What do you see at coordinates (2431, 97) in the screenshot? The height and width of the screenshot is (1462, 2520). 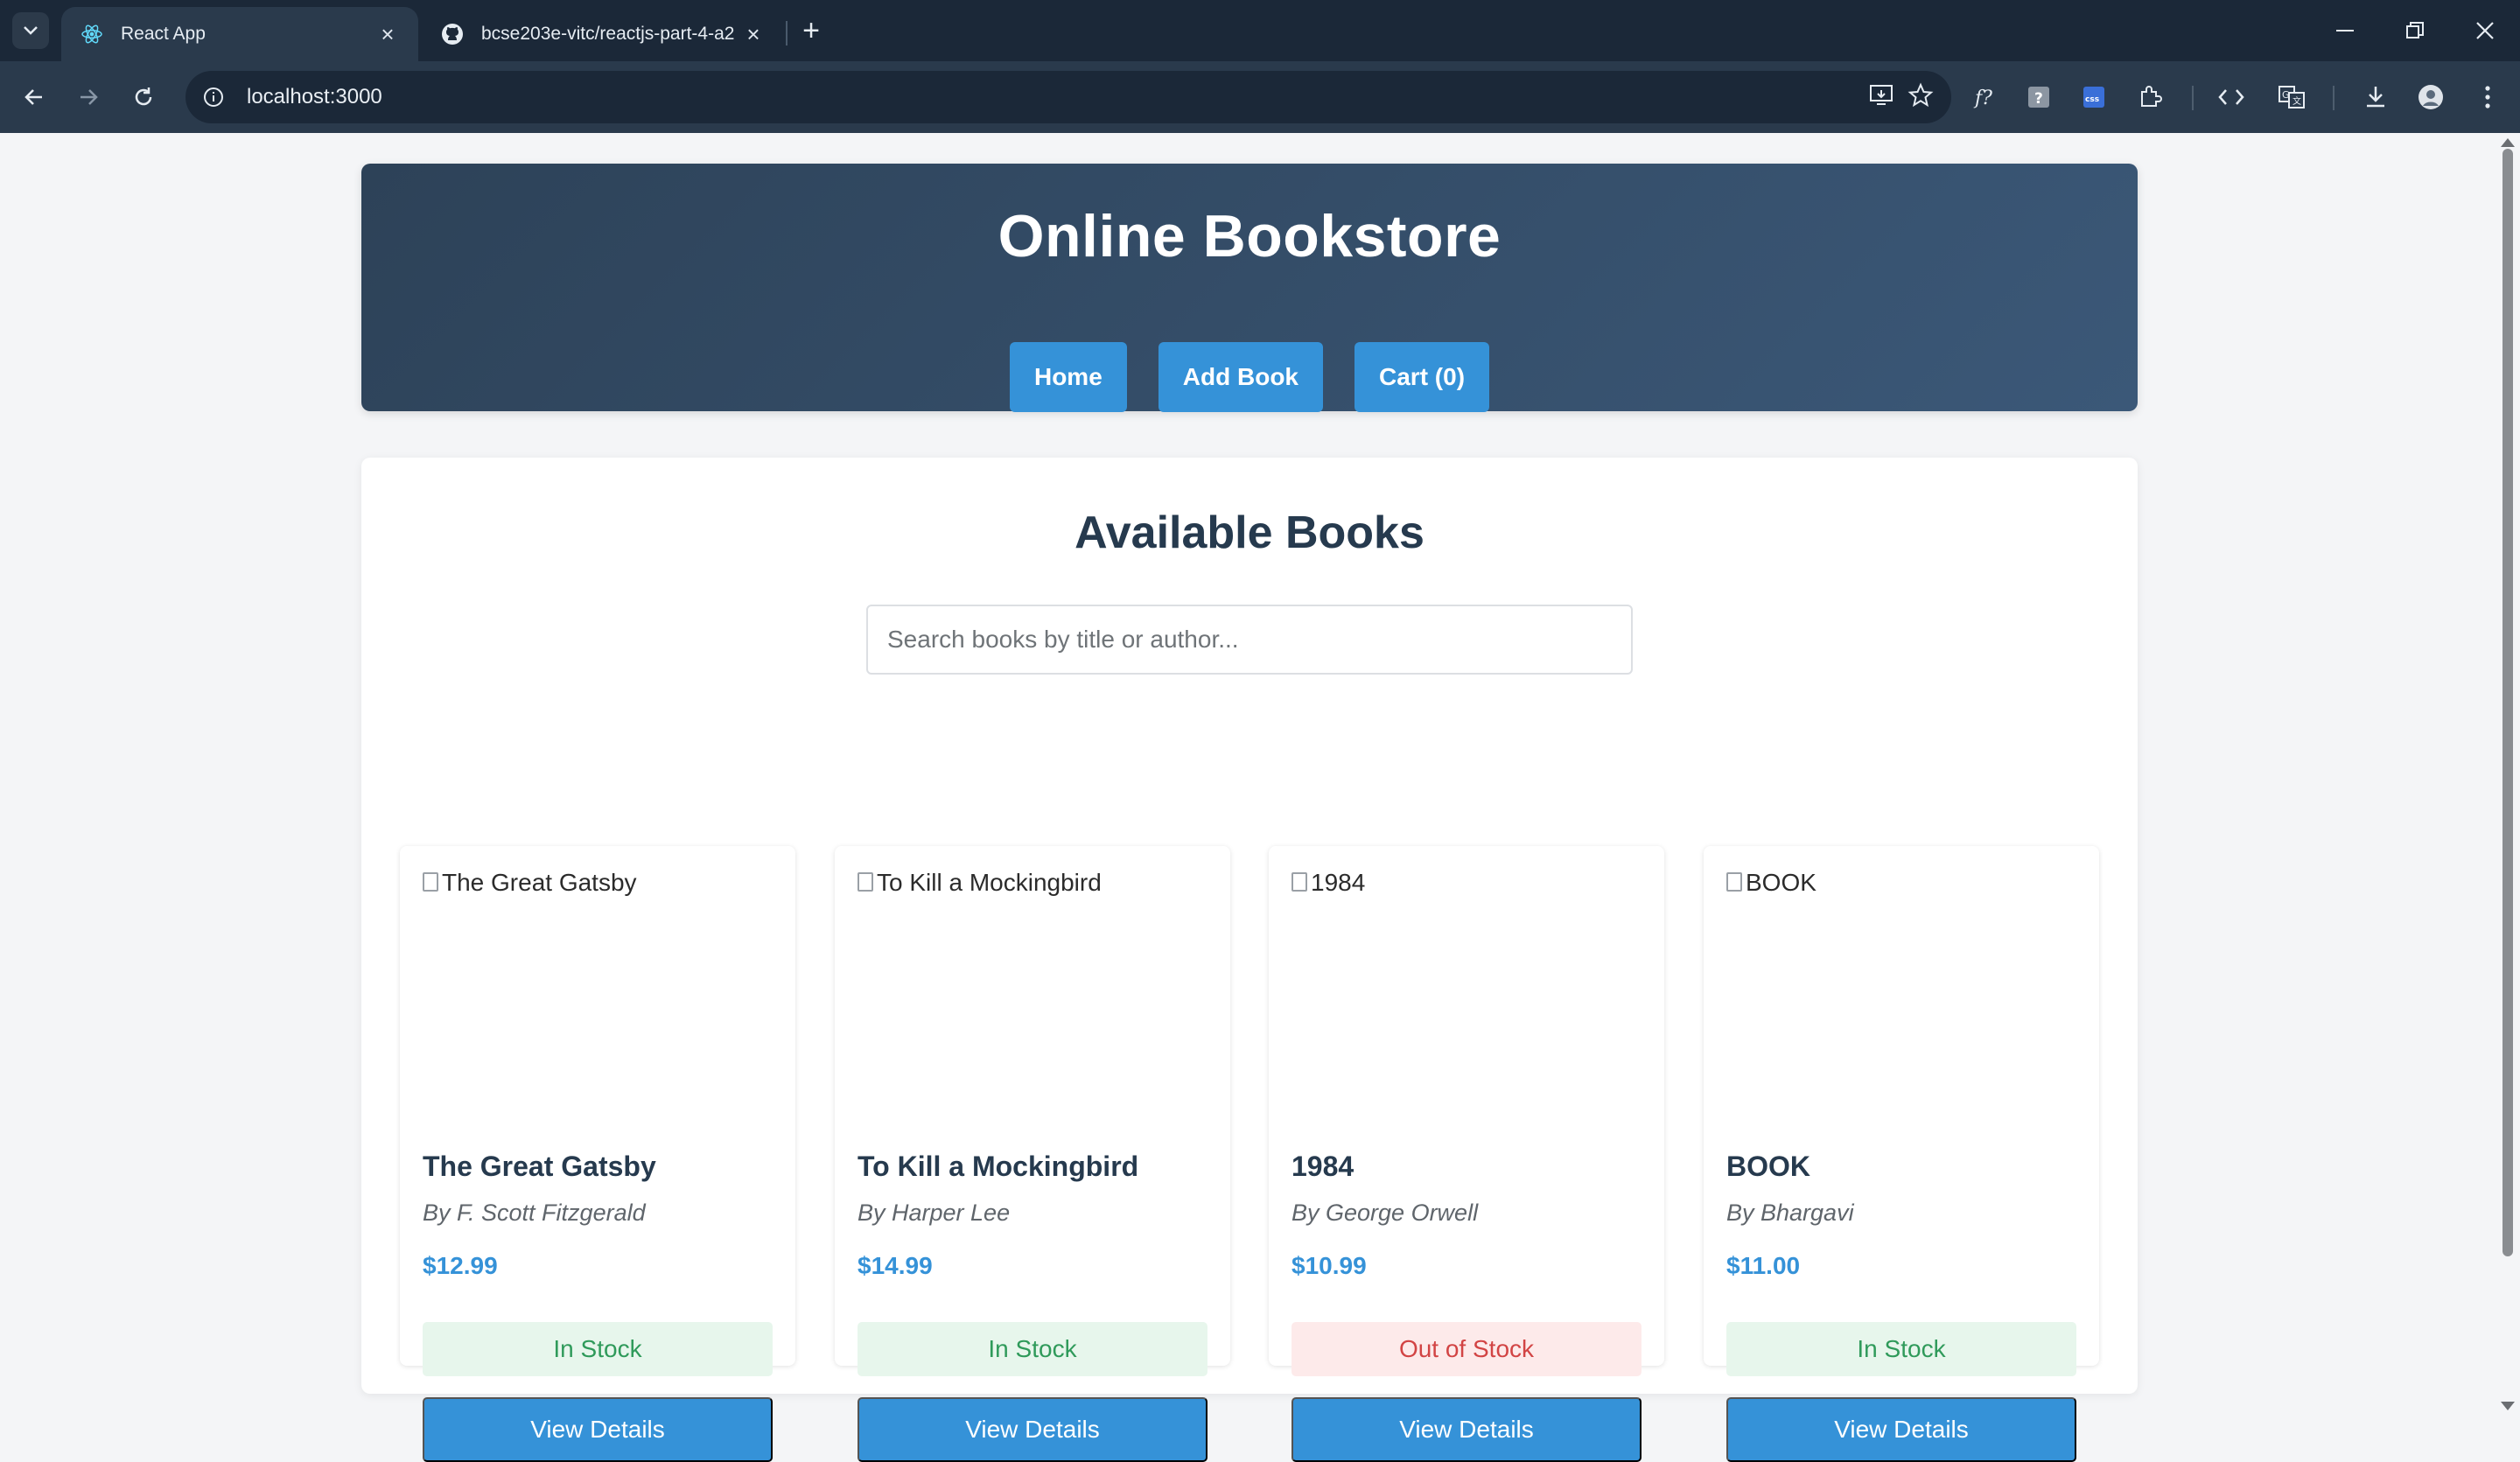 I see `profile-avatar` at bounding box center [2431, 97].